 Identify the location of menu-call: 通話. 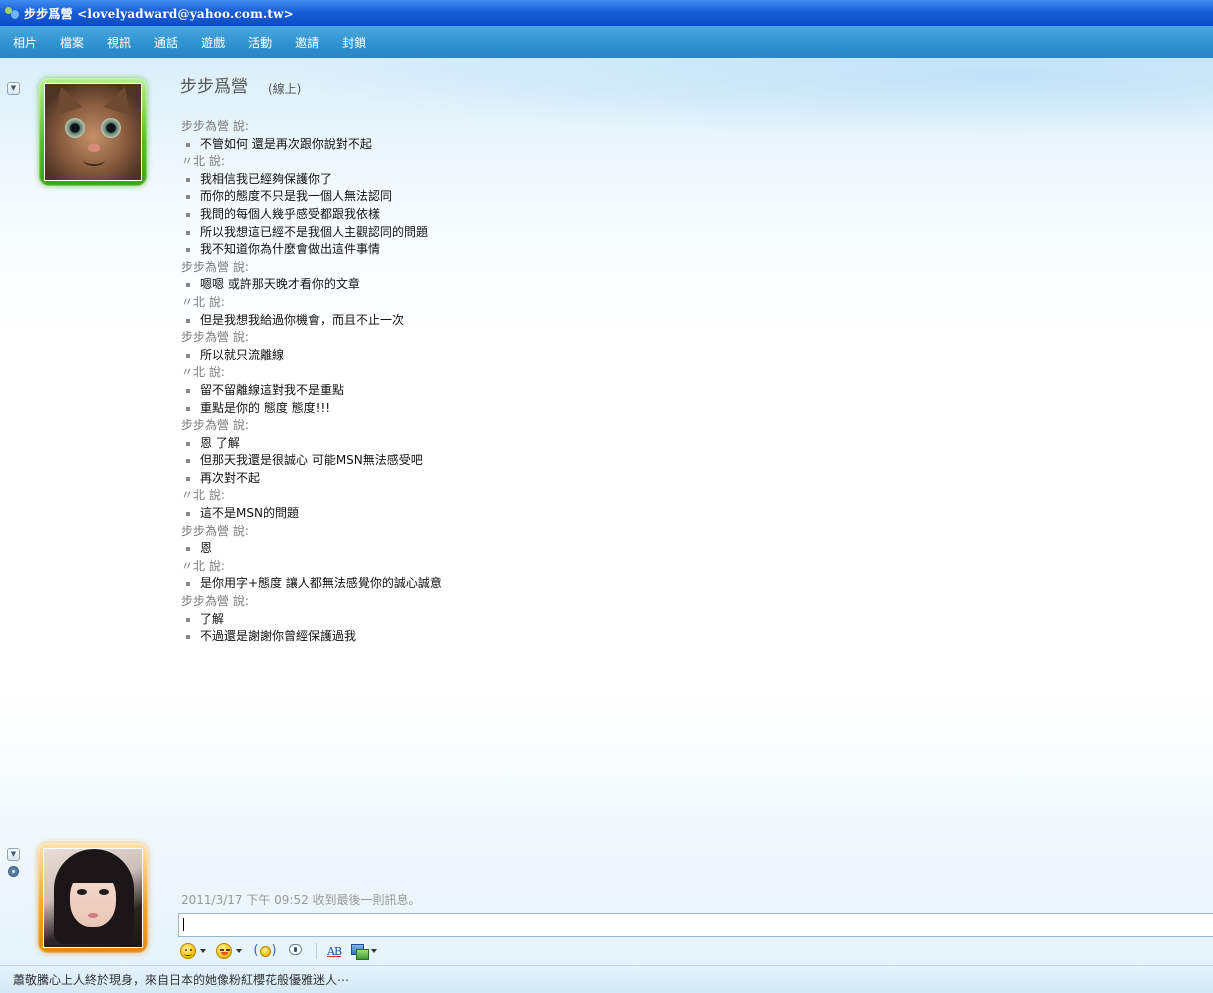
(166, 42).